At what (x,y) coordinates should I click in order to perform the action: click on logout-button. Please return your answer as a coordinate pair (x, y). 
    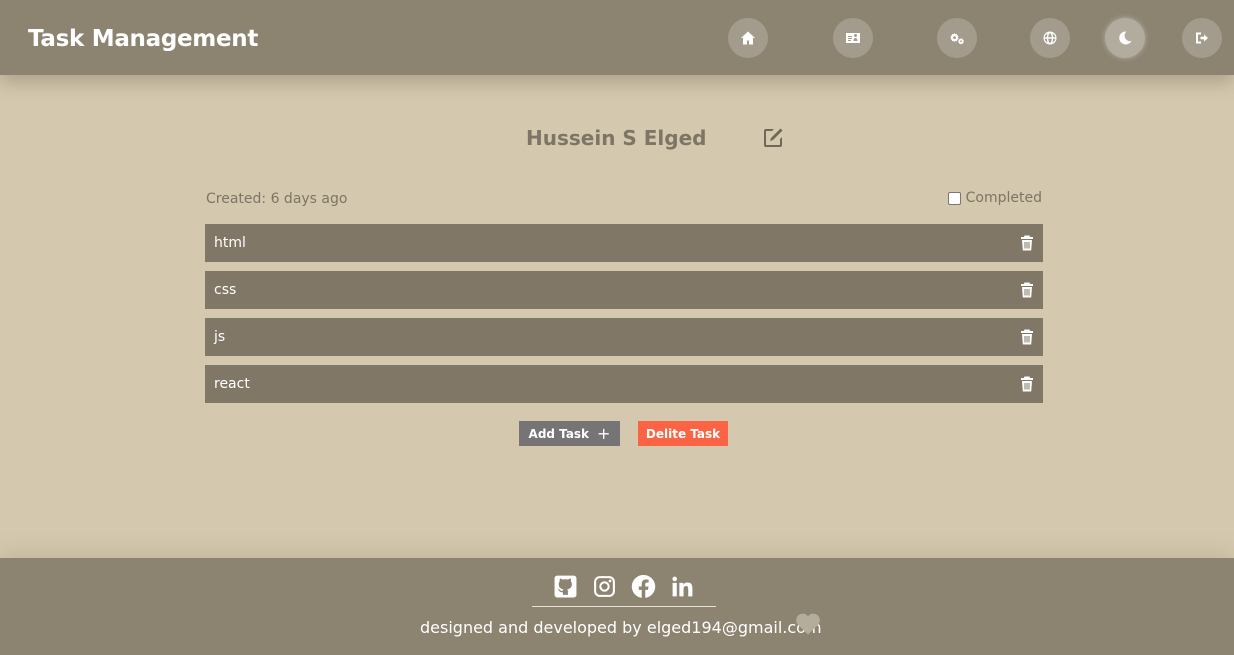
    Looking at the image, I should click on (1202, 38).